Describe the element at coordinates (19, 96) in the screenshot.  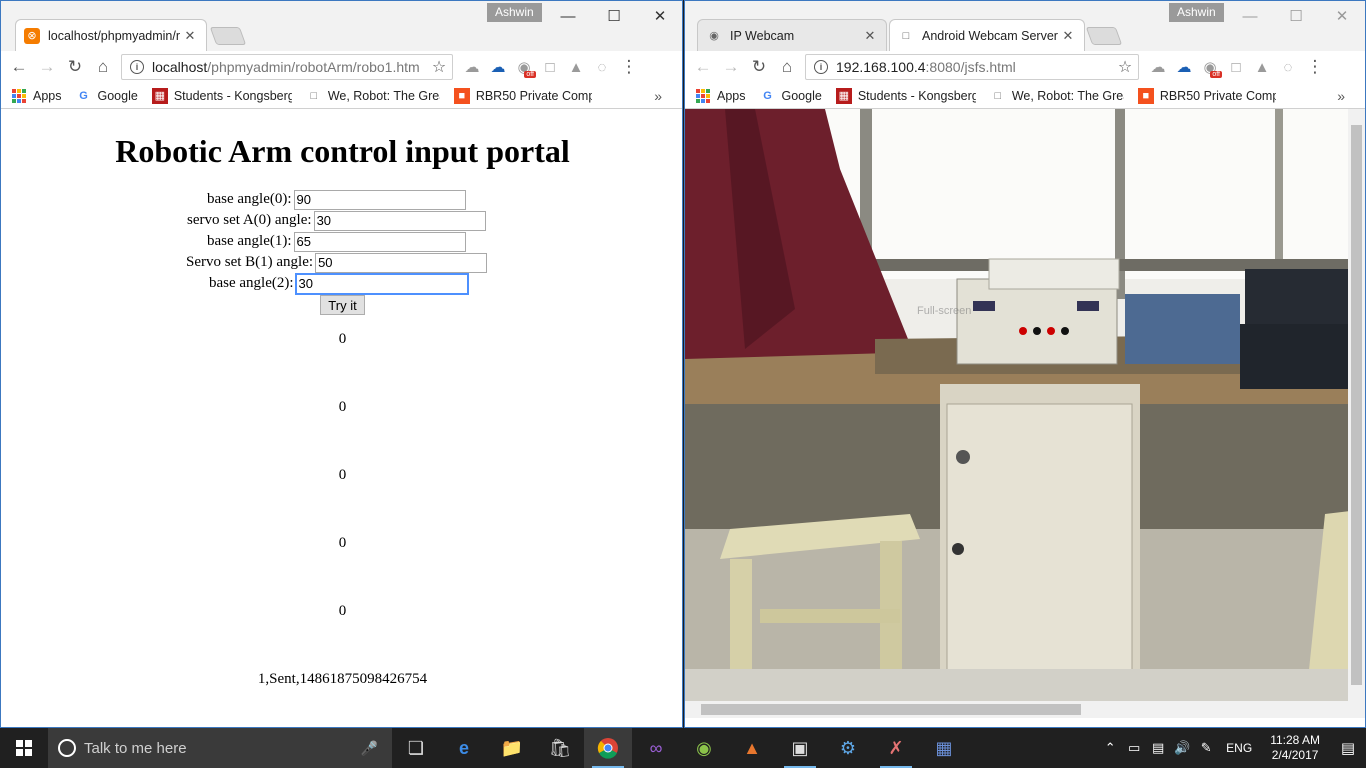
I see `apps-grid-icon` at that location.